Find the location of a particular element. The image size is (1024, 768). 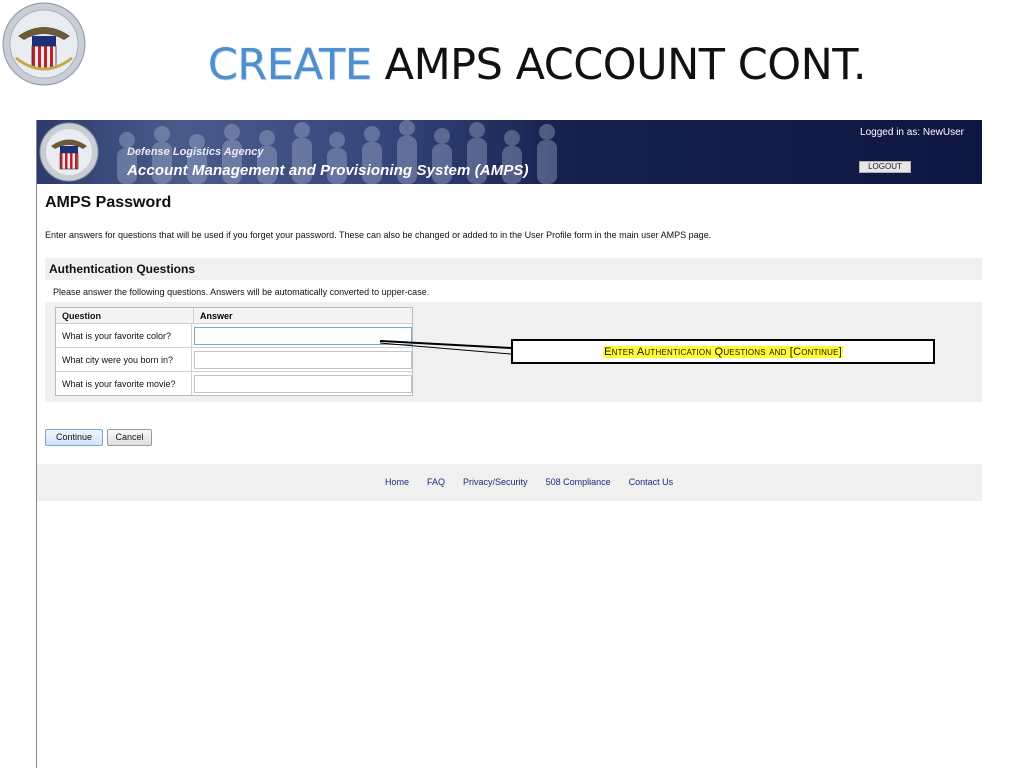

column-header-question: Question is located at coordinates (125, 315).